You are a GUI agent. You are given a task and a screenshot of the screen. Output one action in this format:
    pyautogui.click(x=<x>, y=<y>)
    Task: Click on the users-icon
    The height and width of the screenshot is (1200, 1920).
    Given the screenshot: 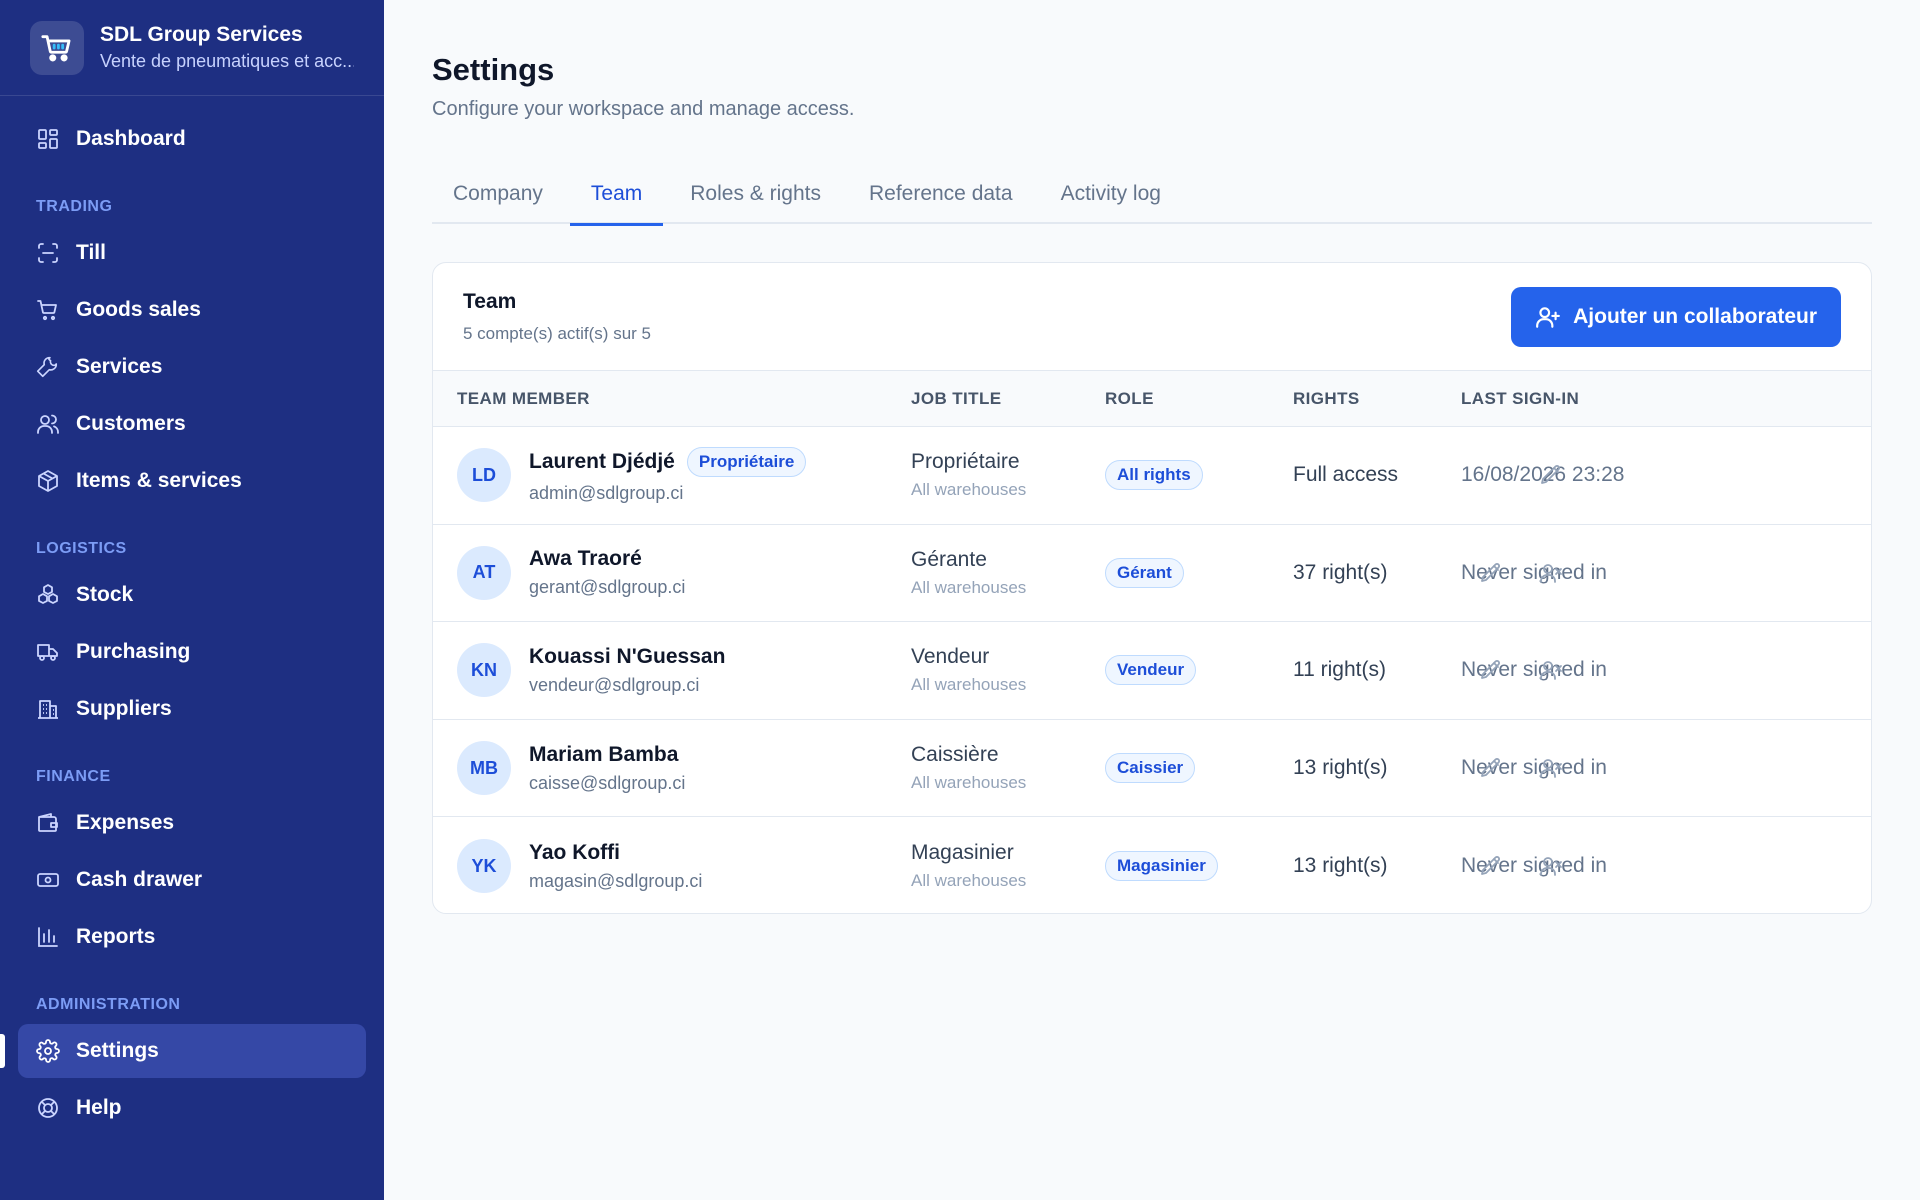 What is the action you would take?
    pyautogui.click(x=48, y=424)
    